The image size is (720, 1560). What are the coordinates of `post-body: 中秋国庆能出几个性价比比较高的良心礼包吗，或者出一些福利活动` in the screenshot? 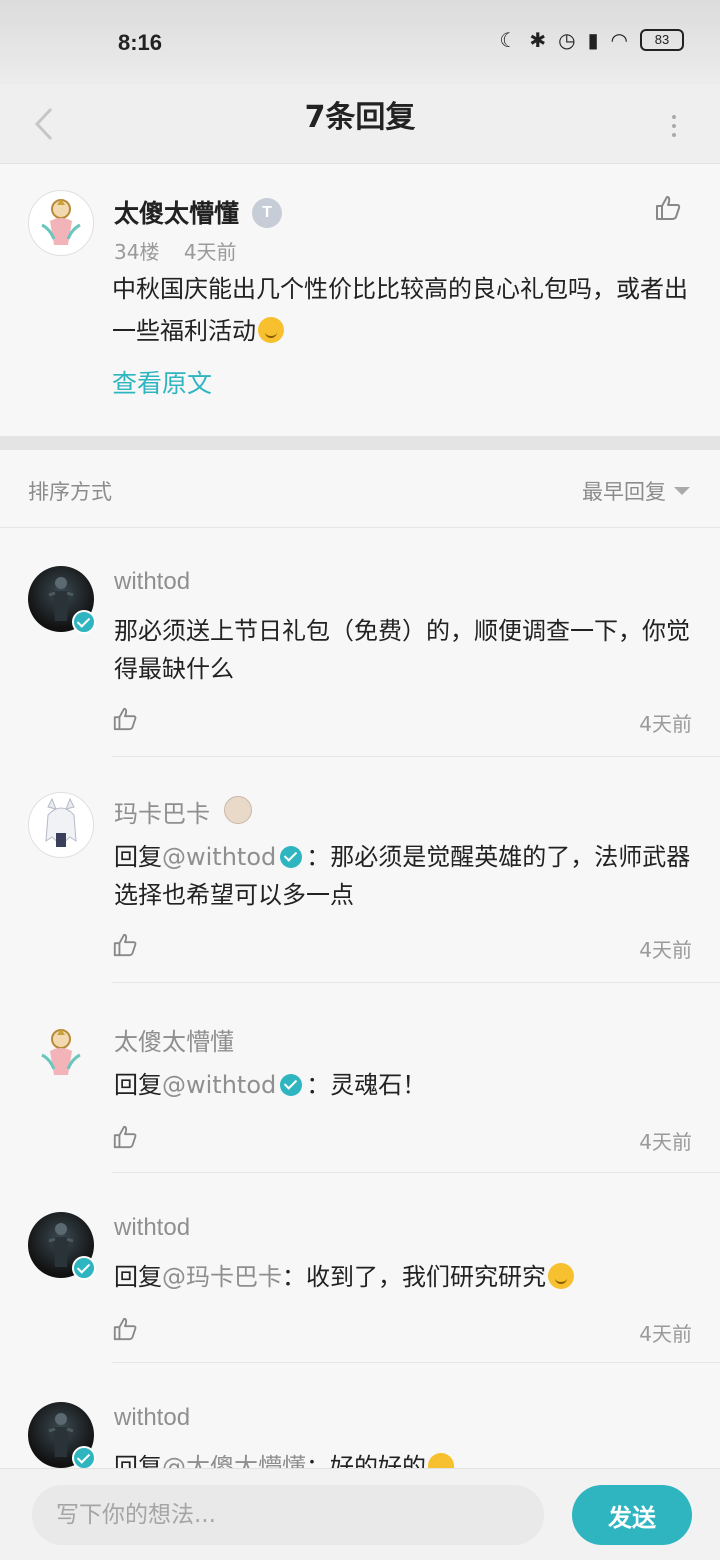 It's located at (402, 310).